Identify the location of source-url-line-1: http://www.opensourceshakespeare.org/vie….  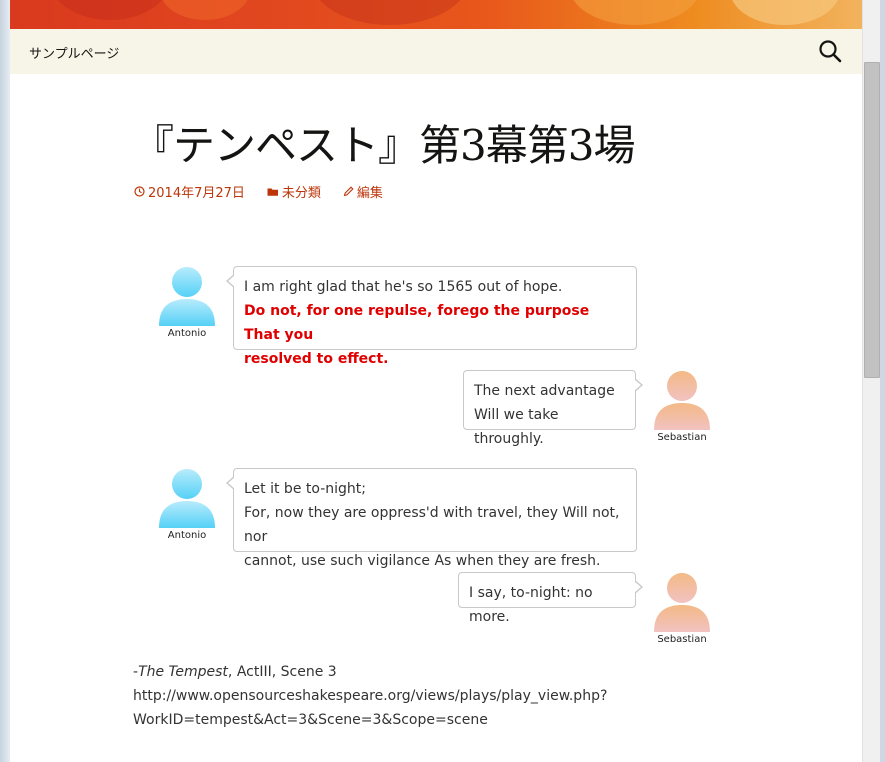
(370, 696).